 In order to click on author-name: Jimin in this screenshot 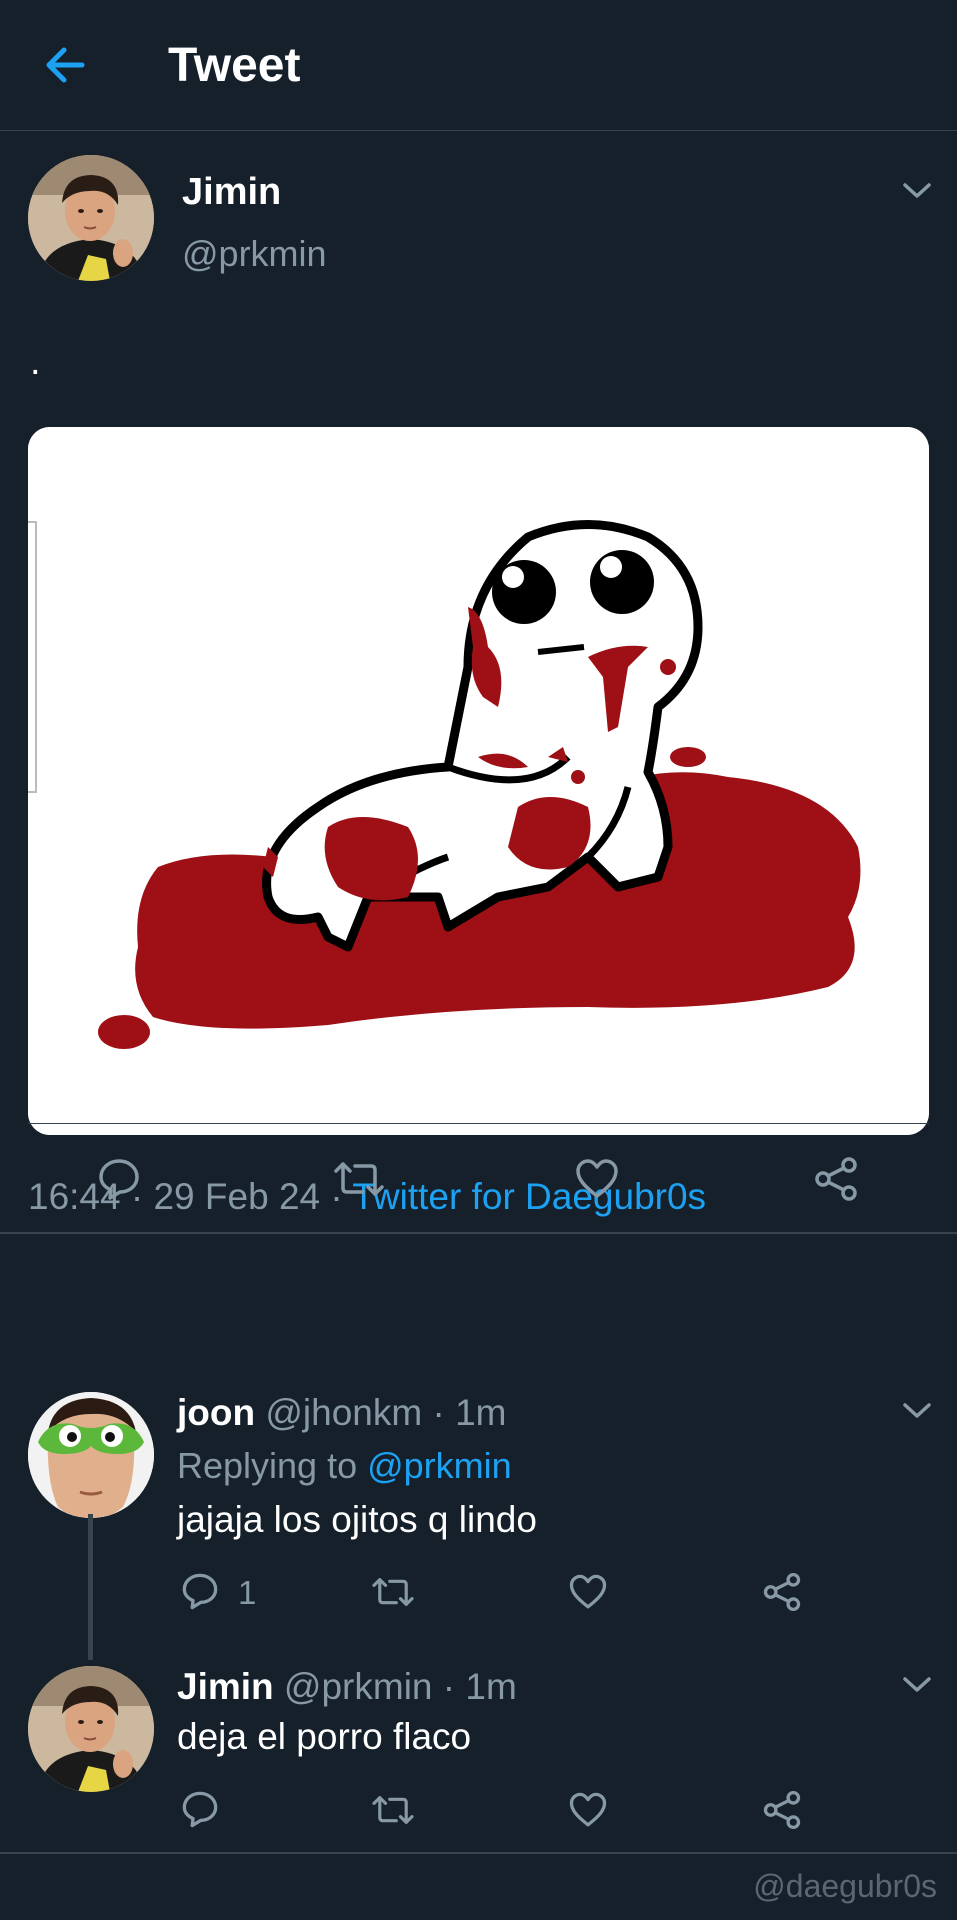, I will do `click(231, 192)`.